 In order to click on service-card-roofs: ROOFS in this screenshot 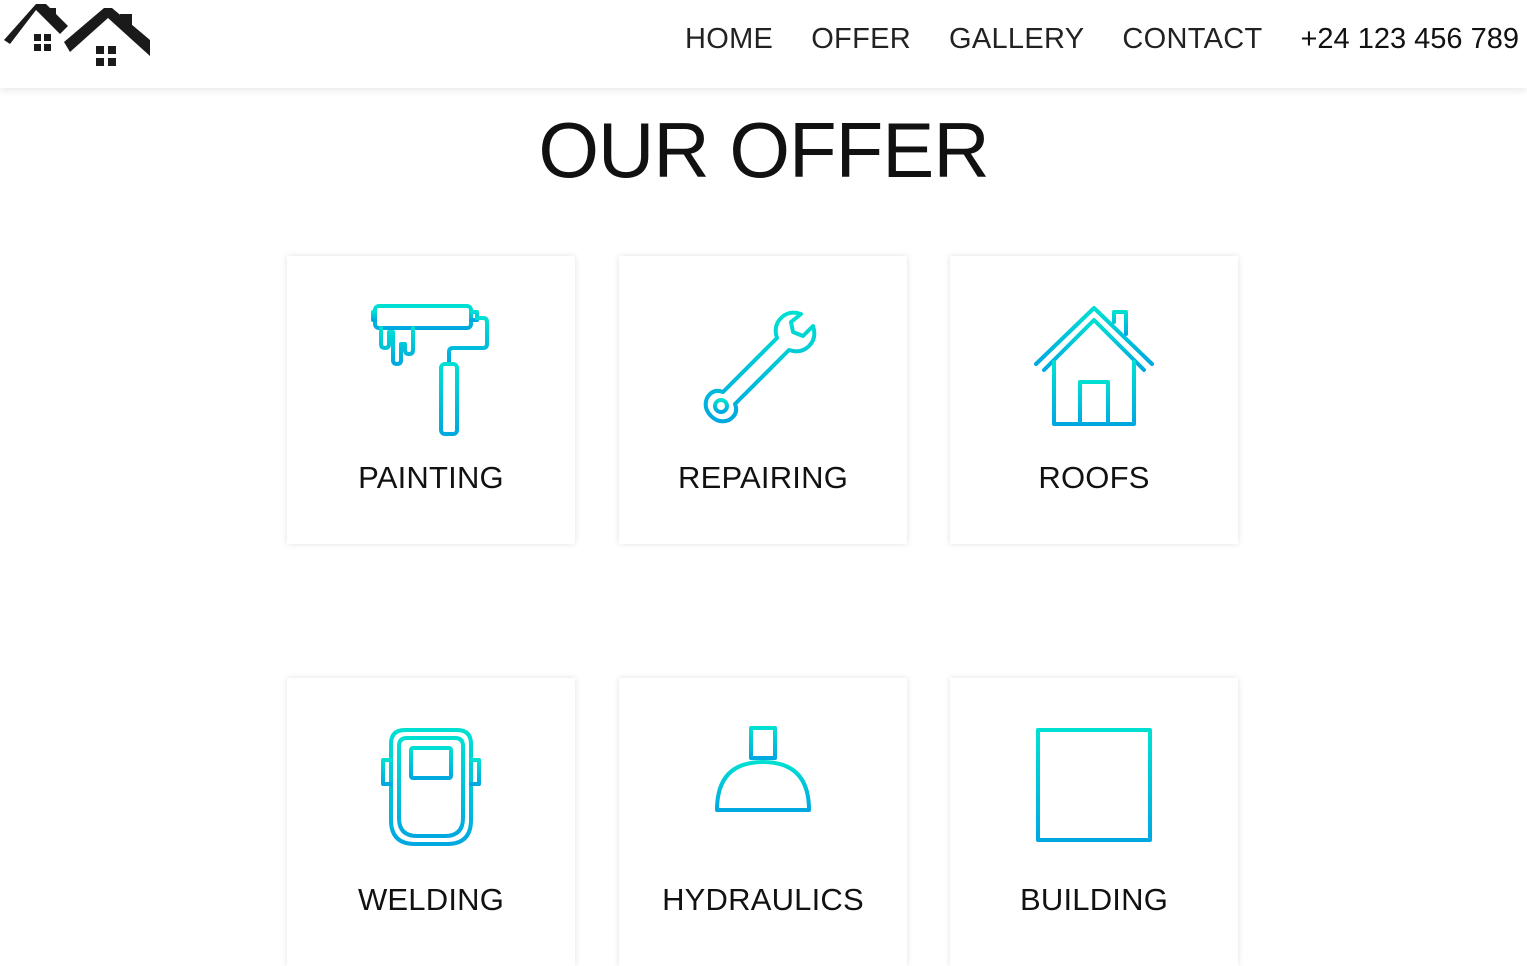, I will do `click(1094, 400)`.